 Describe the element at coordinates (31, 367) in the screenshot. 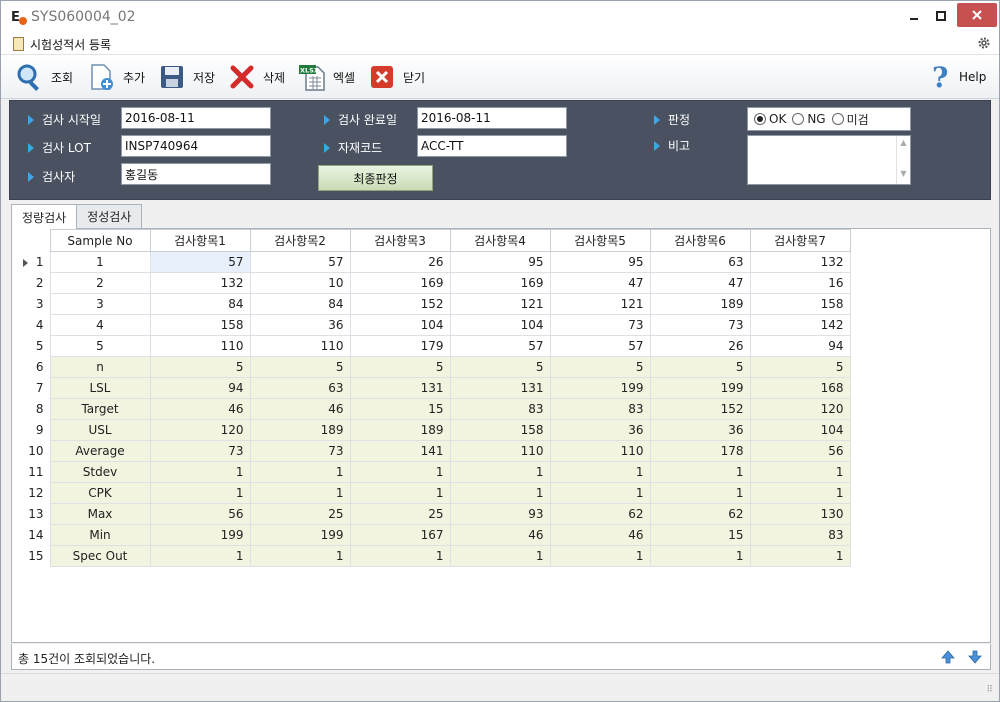

I see `row-number: 6` at that location.